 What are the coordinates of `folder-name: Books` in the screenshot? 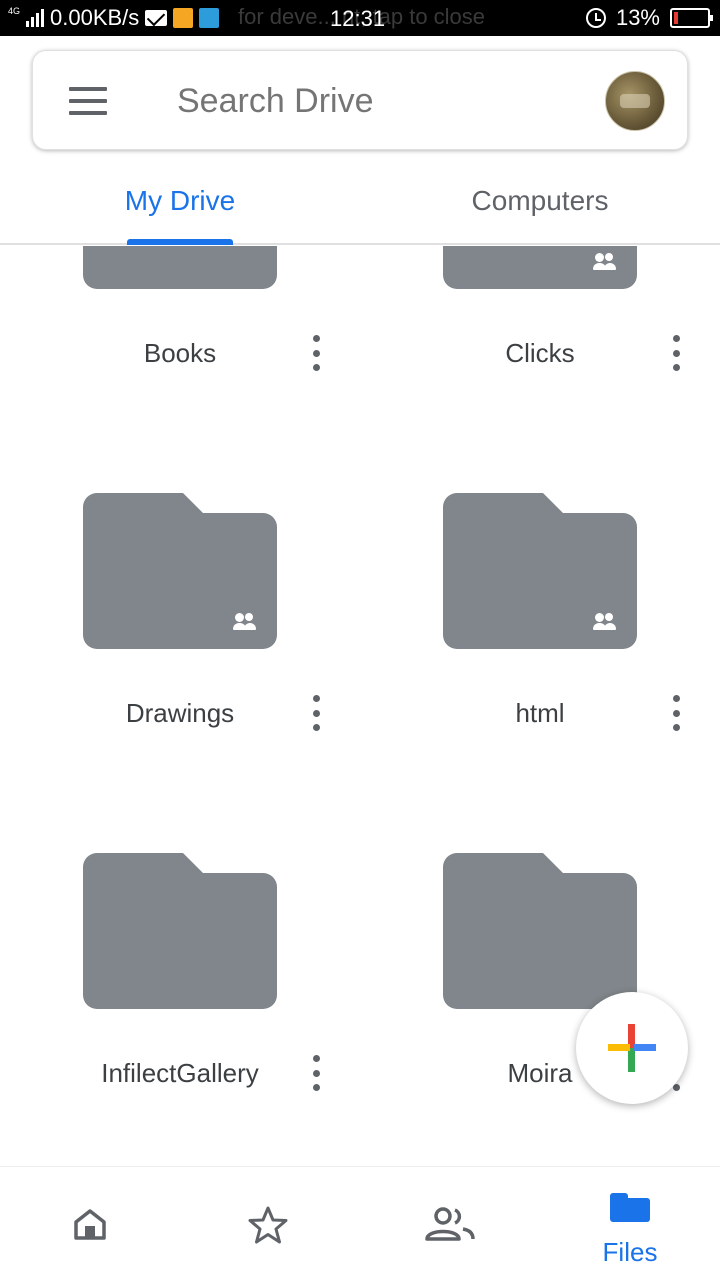 It's located at (180, 353).